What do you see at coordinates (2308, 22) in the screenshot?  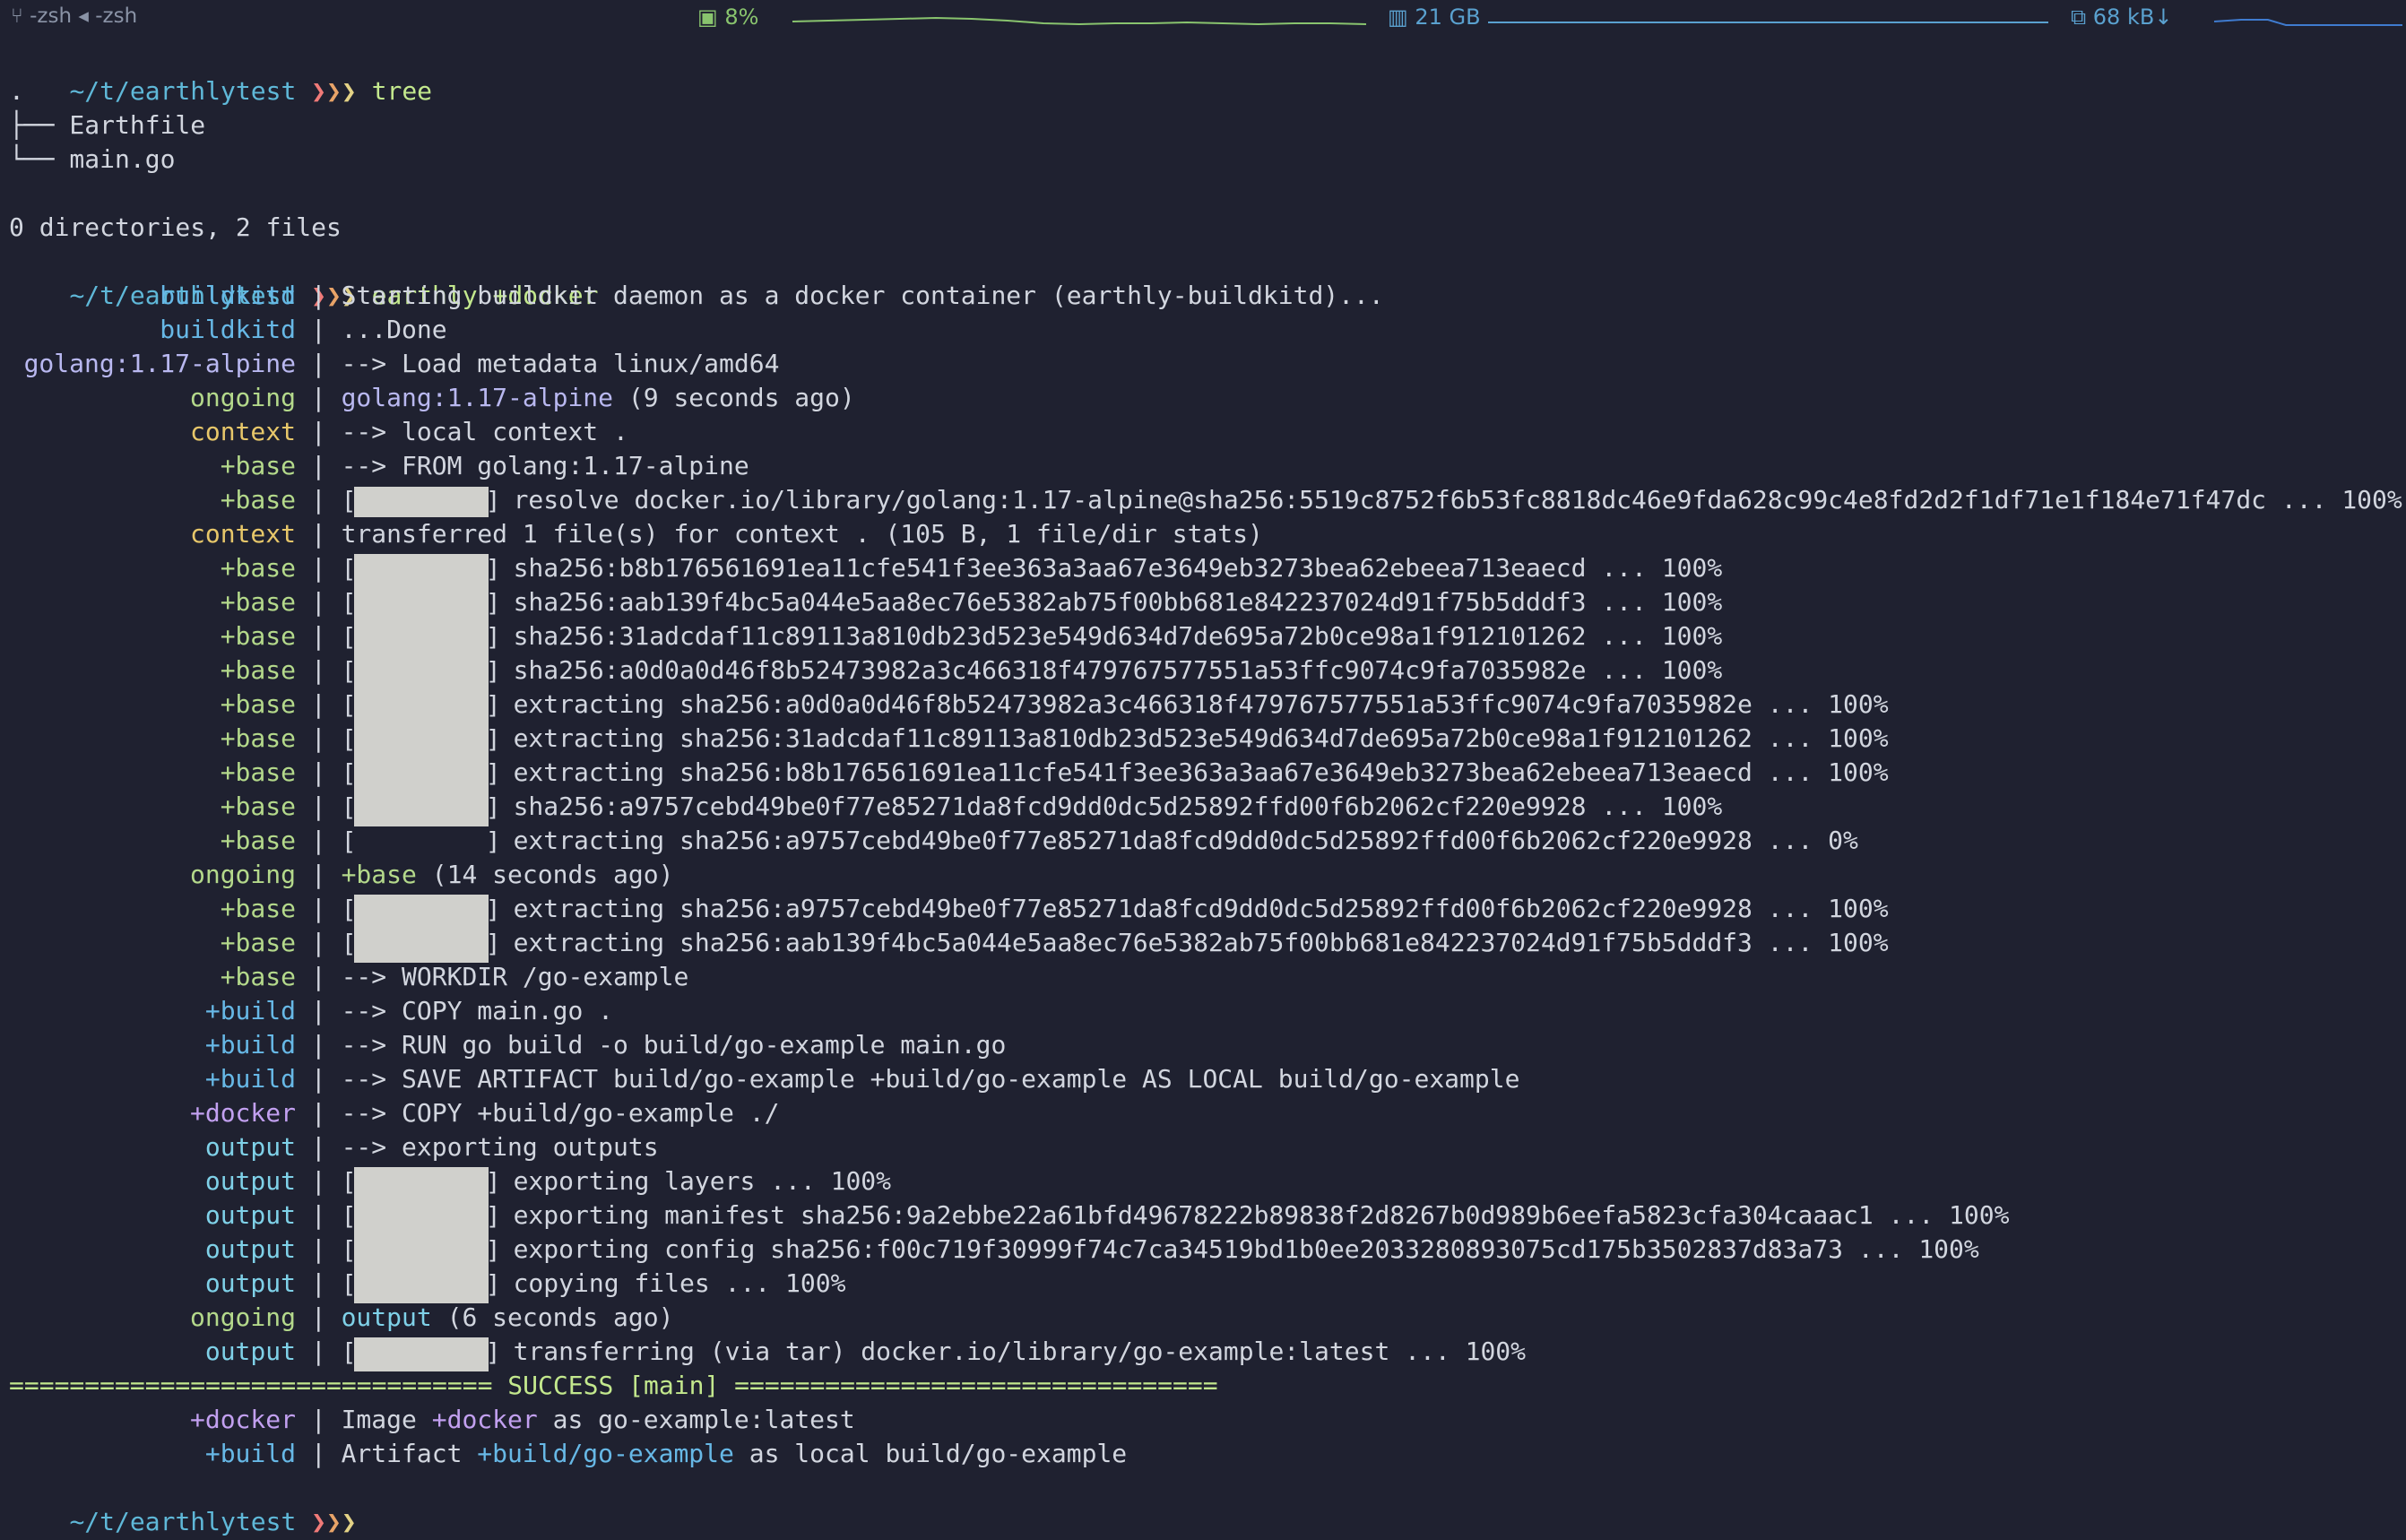 I see `network-sparkline` at bounding box center [2308, 22].